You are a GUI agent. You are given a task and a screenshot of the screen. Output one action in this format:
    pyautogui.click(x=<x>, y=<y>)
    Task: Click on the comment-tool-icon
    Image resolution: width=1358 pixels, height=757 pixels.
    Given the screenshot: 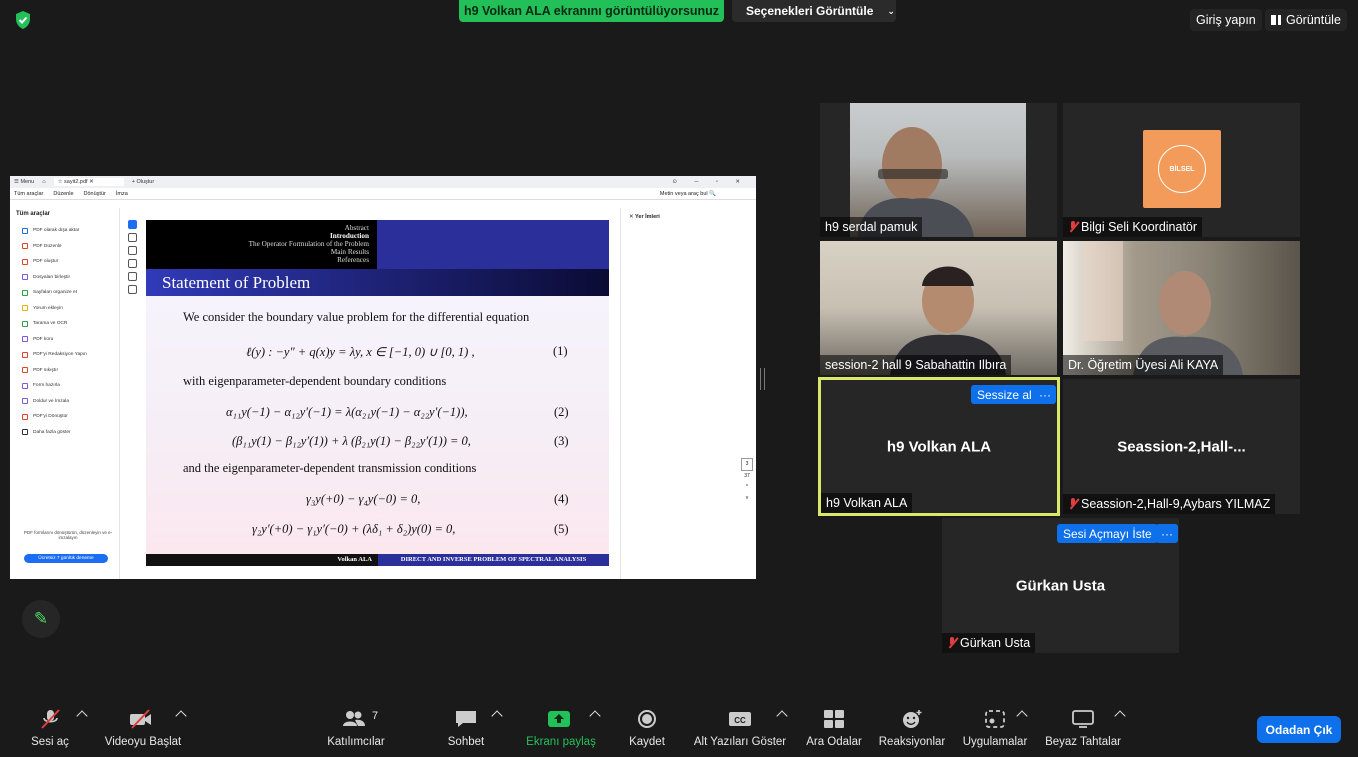 What is the action you would take?
    pyautogui.click(x=132, y=237)
    